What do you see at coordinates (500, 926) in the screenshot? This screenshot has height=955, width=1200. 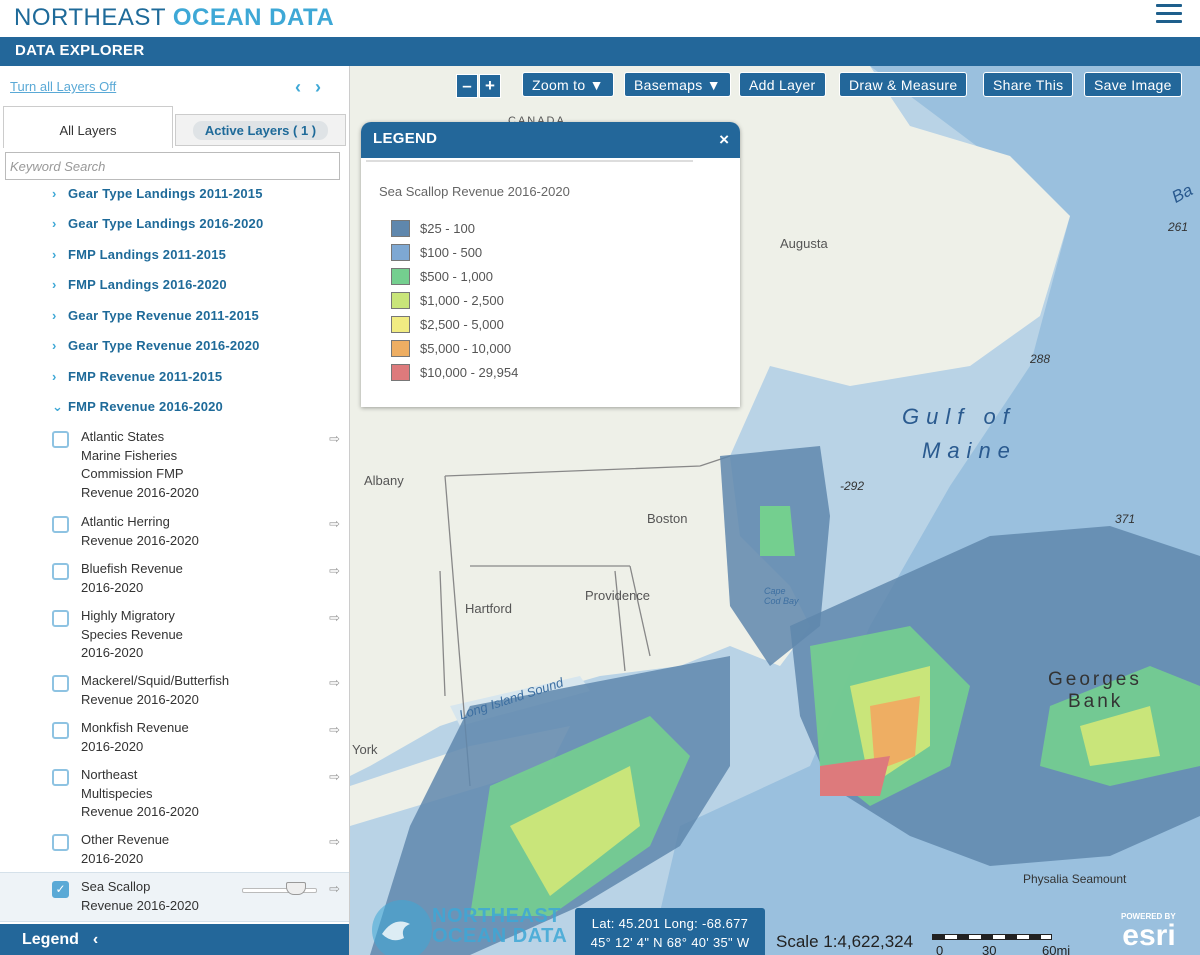 I see `map-logo-text: NORTHEAST OCEAN DATA` at bounding box center [500, 926].